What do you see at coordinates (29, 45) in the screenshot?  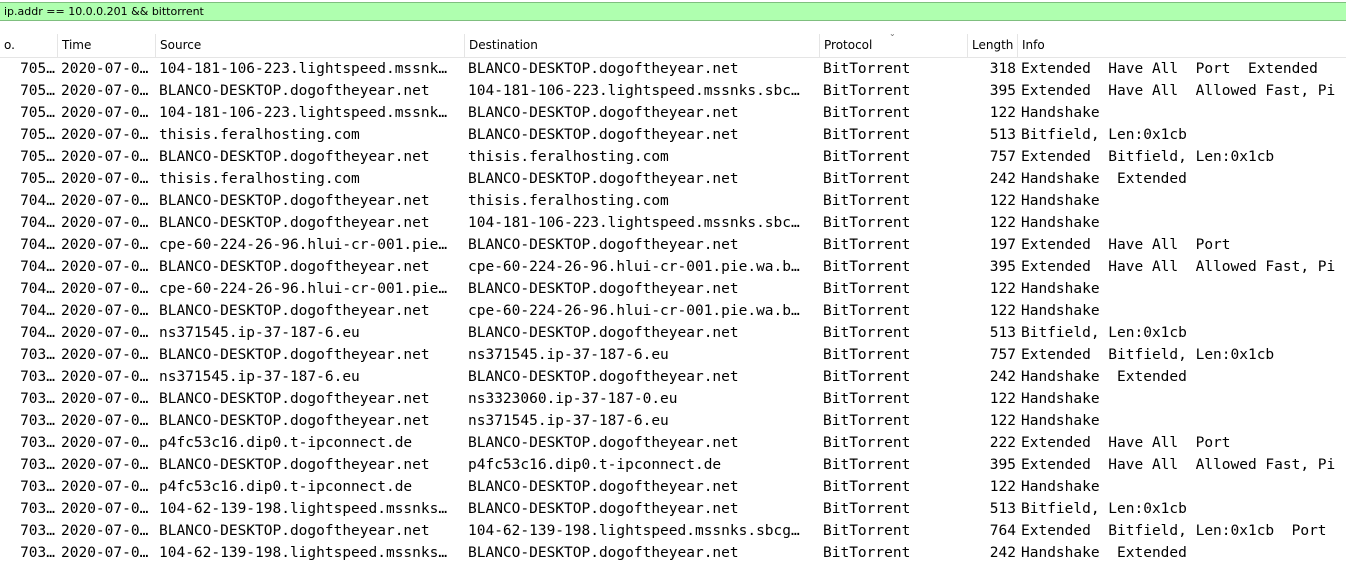 I see `column-header-no: o.` at bounding box center [29, 45].